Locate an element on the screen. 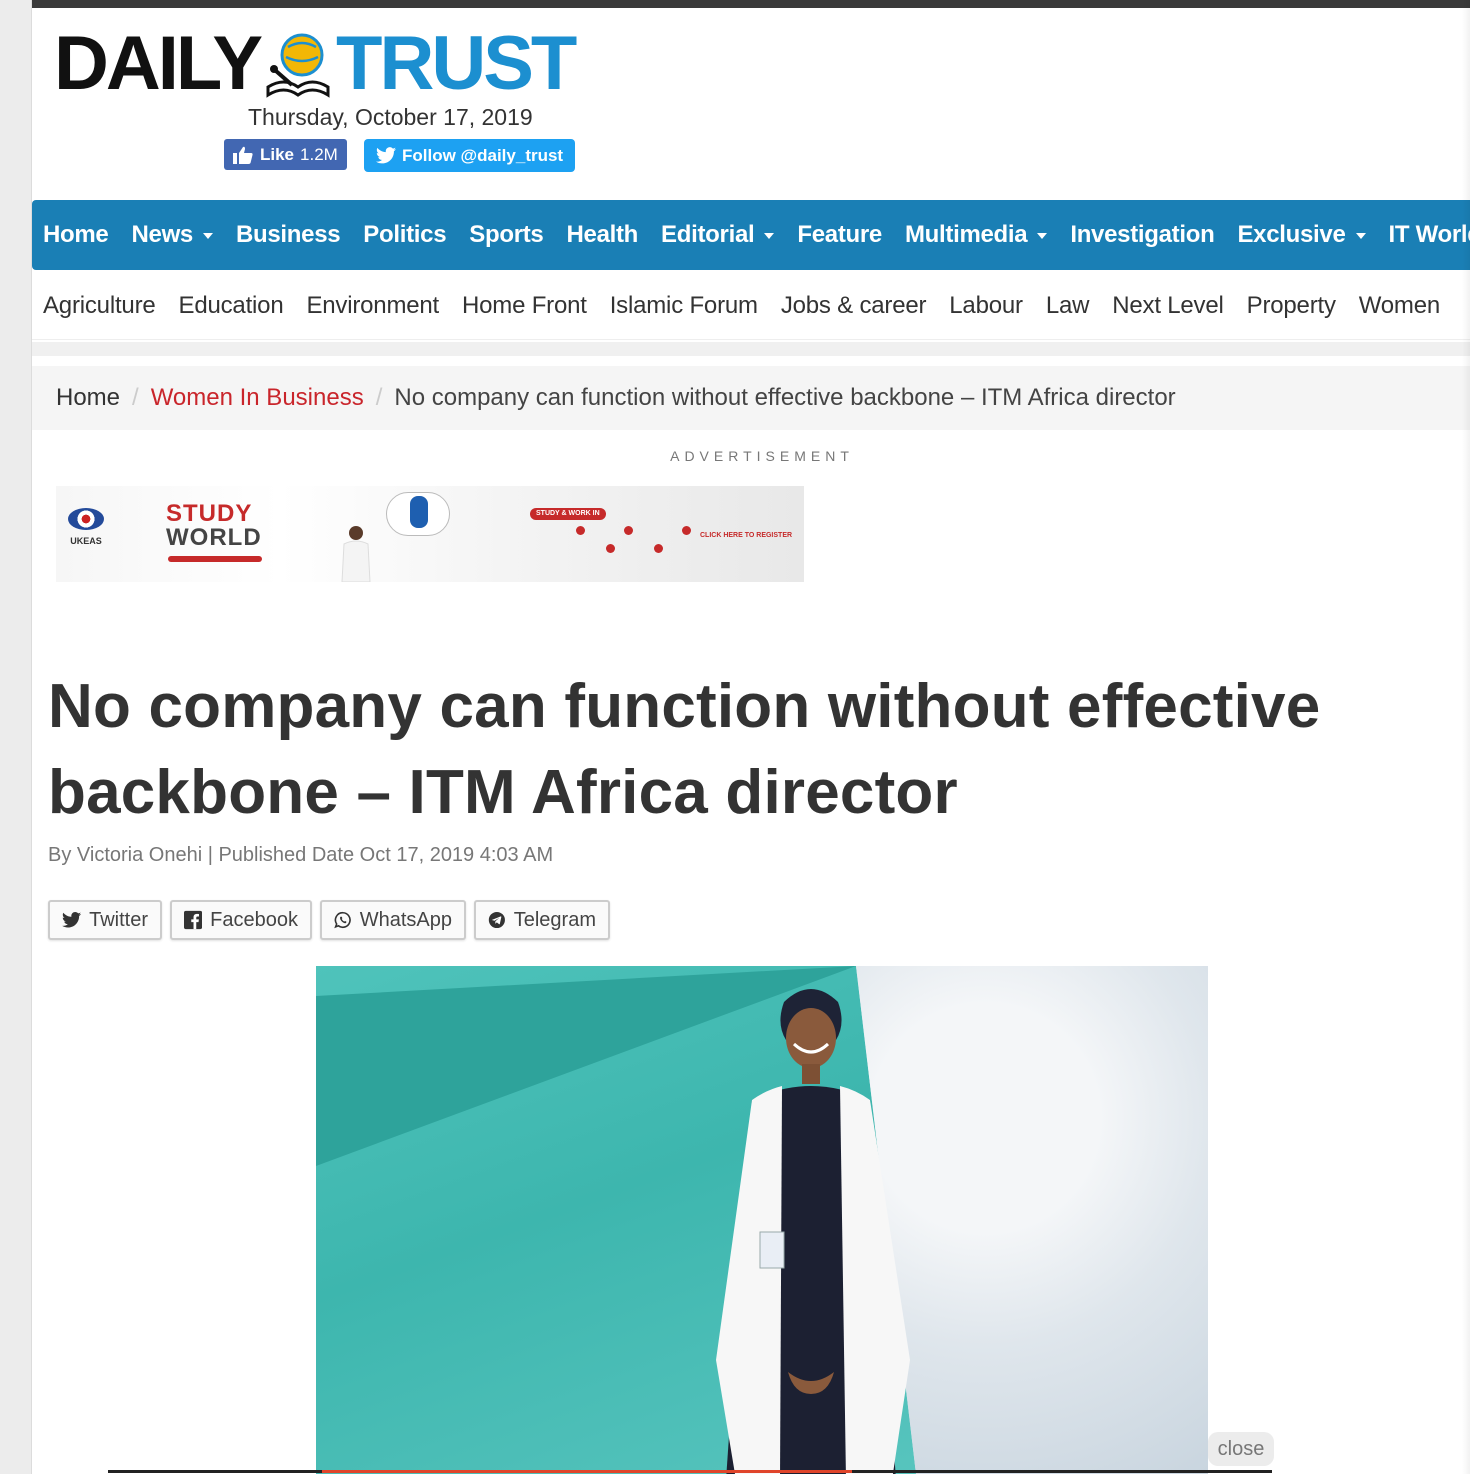 This screenshot has width=1470, height=1474. facebook-like-label: Like is located at coordinates (277, 154).